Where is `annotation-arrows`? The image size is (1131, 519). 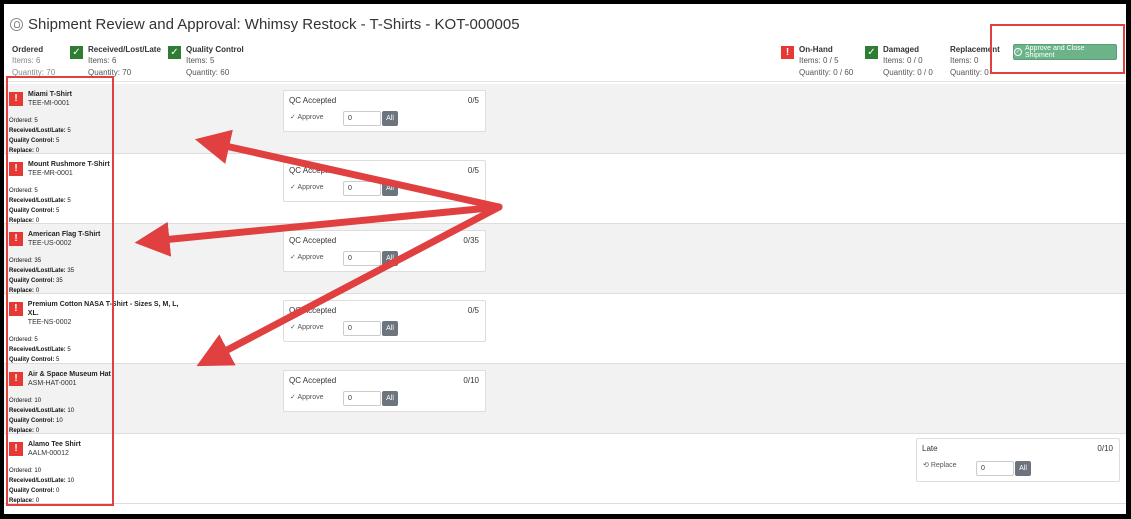 annotation-arrows is located at coordinates (318, 248).